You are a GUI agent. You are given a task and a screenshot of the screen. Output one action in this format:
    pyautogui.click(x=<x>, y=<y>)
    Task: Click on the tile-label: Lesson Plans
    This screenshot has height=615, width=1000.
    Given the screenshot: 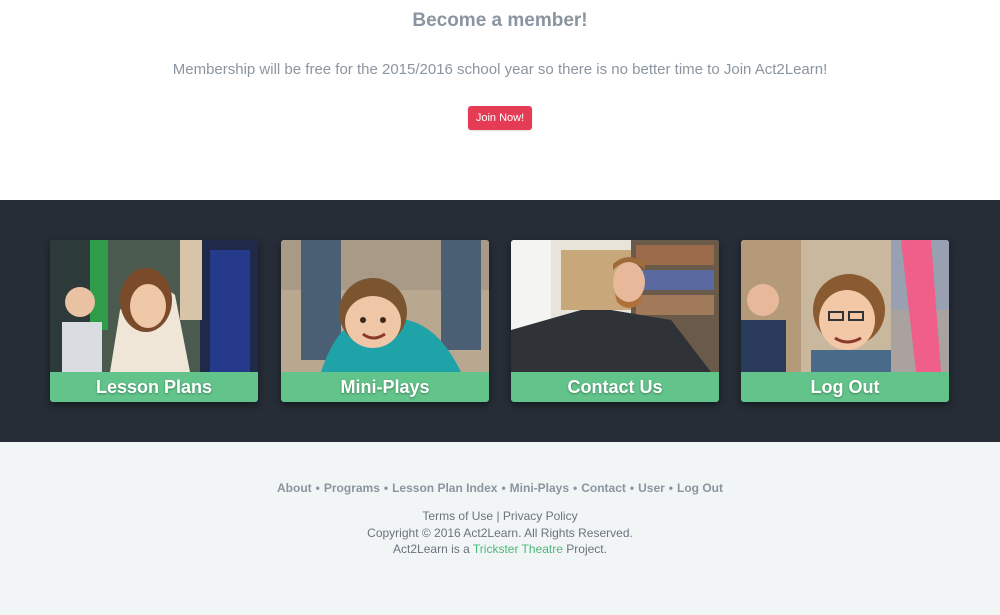 What is the action you would take?
    pyautogui.click(x=154, y=387)
    